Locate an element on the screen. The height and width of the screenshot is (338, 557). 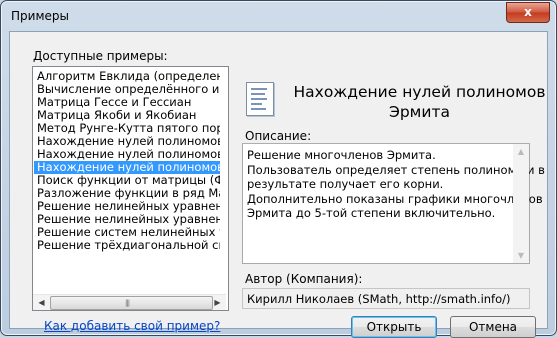
grip-icon: ||| is located at coordinates (127, 303).